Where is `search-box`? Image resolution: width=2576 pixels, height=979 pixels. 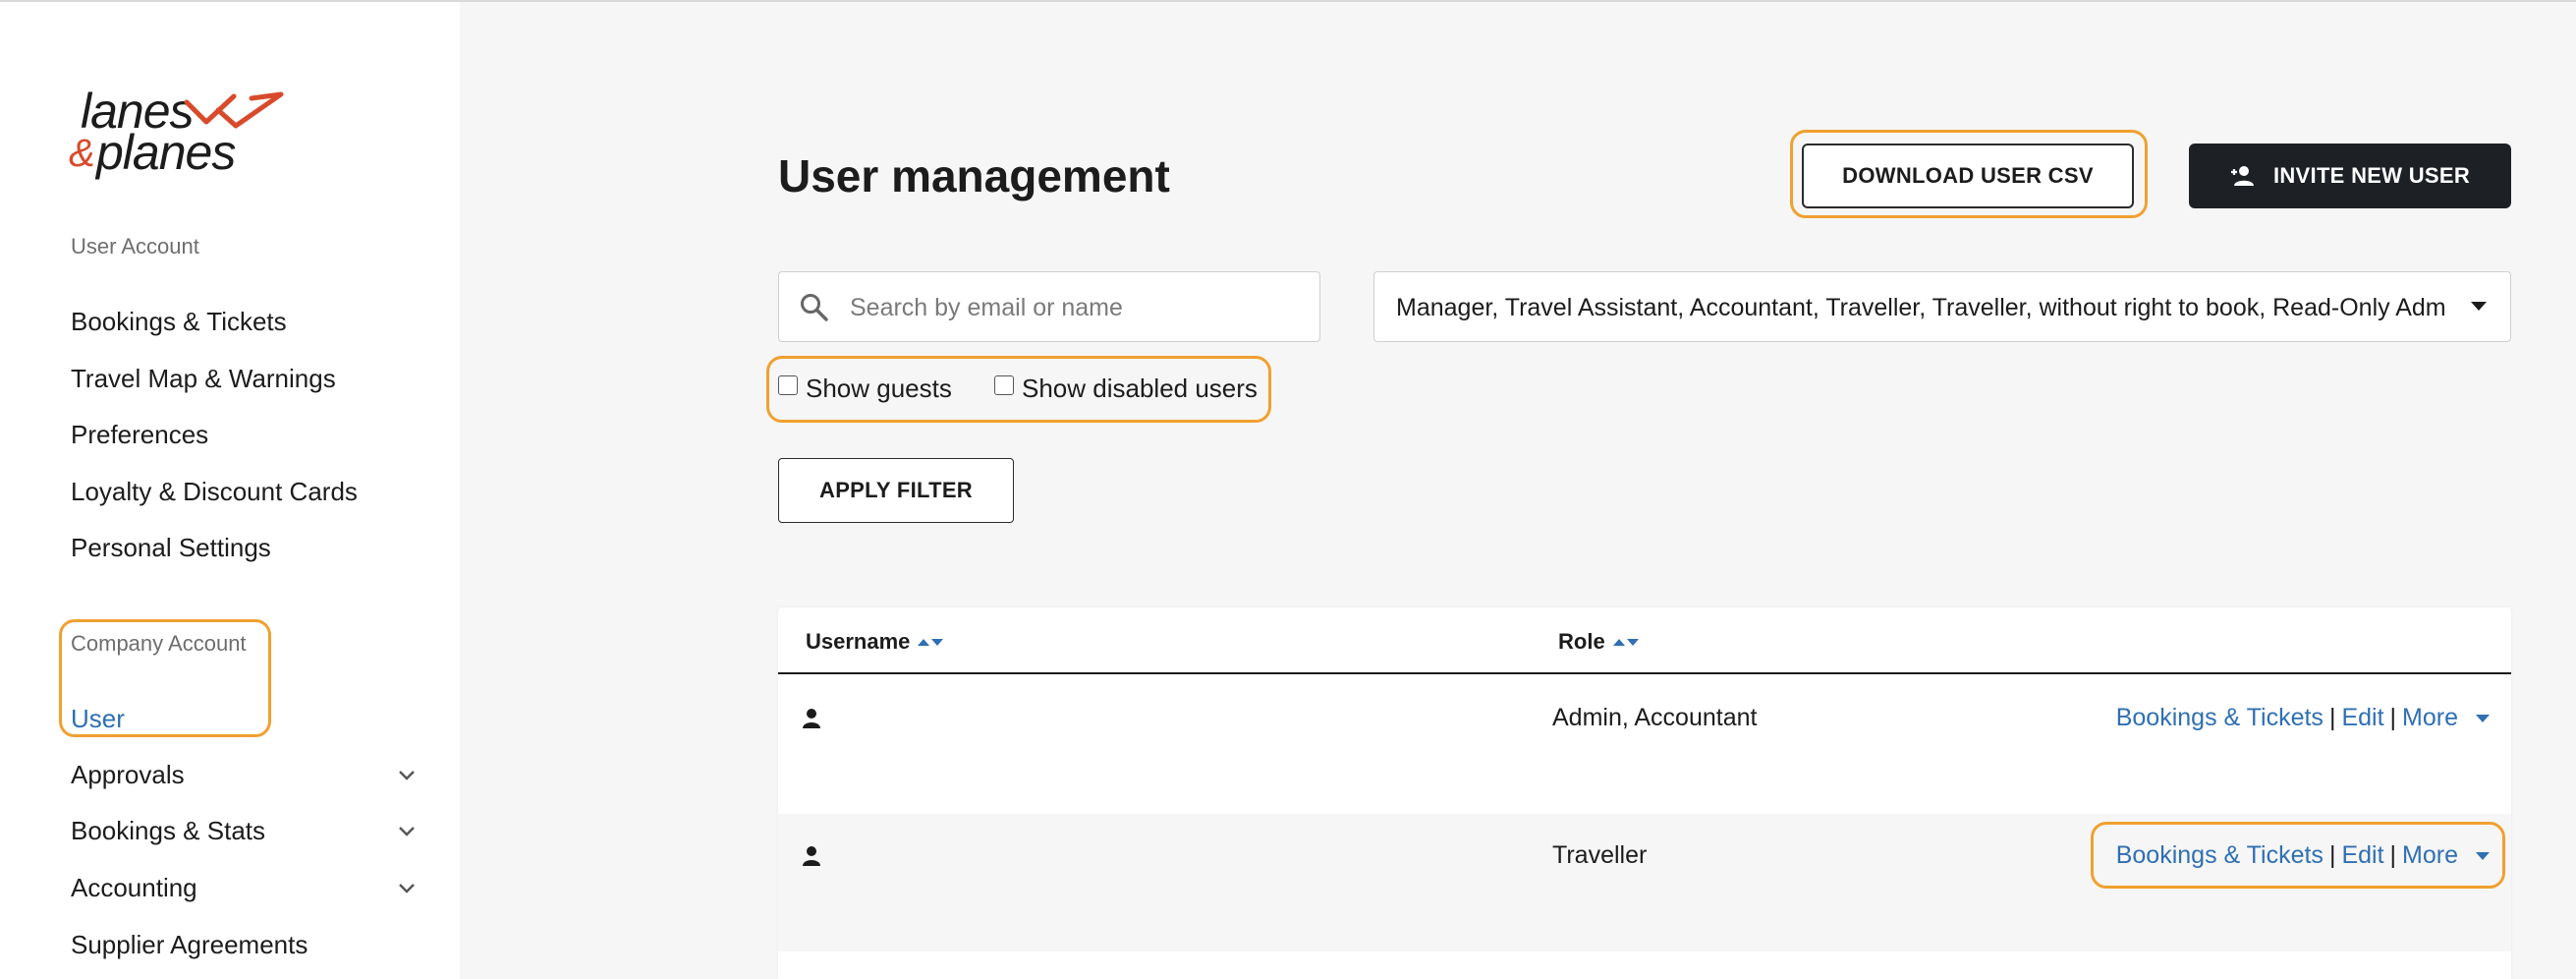
search-box is located at coordinates (1049, 306).